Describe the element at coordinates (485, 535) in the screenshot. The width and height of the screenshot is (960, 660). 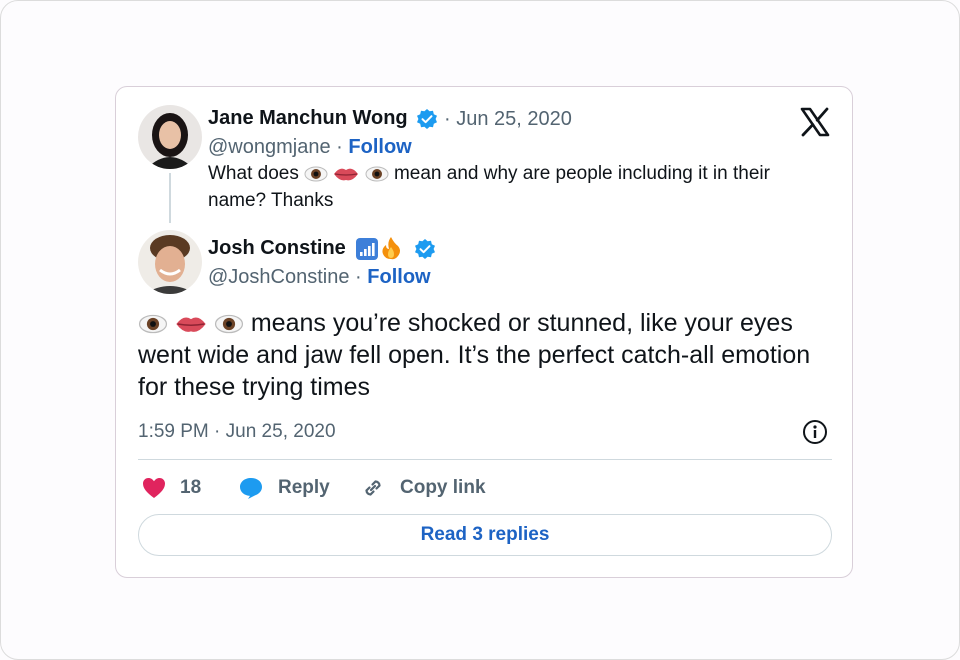
I see `read-replies-button: Read 3 replies` at that location.